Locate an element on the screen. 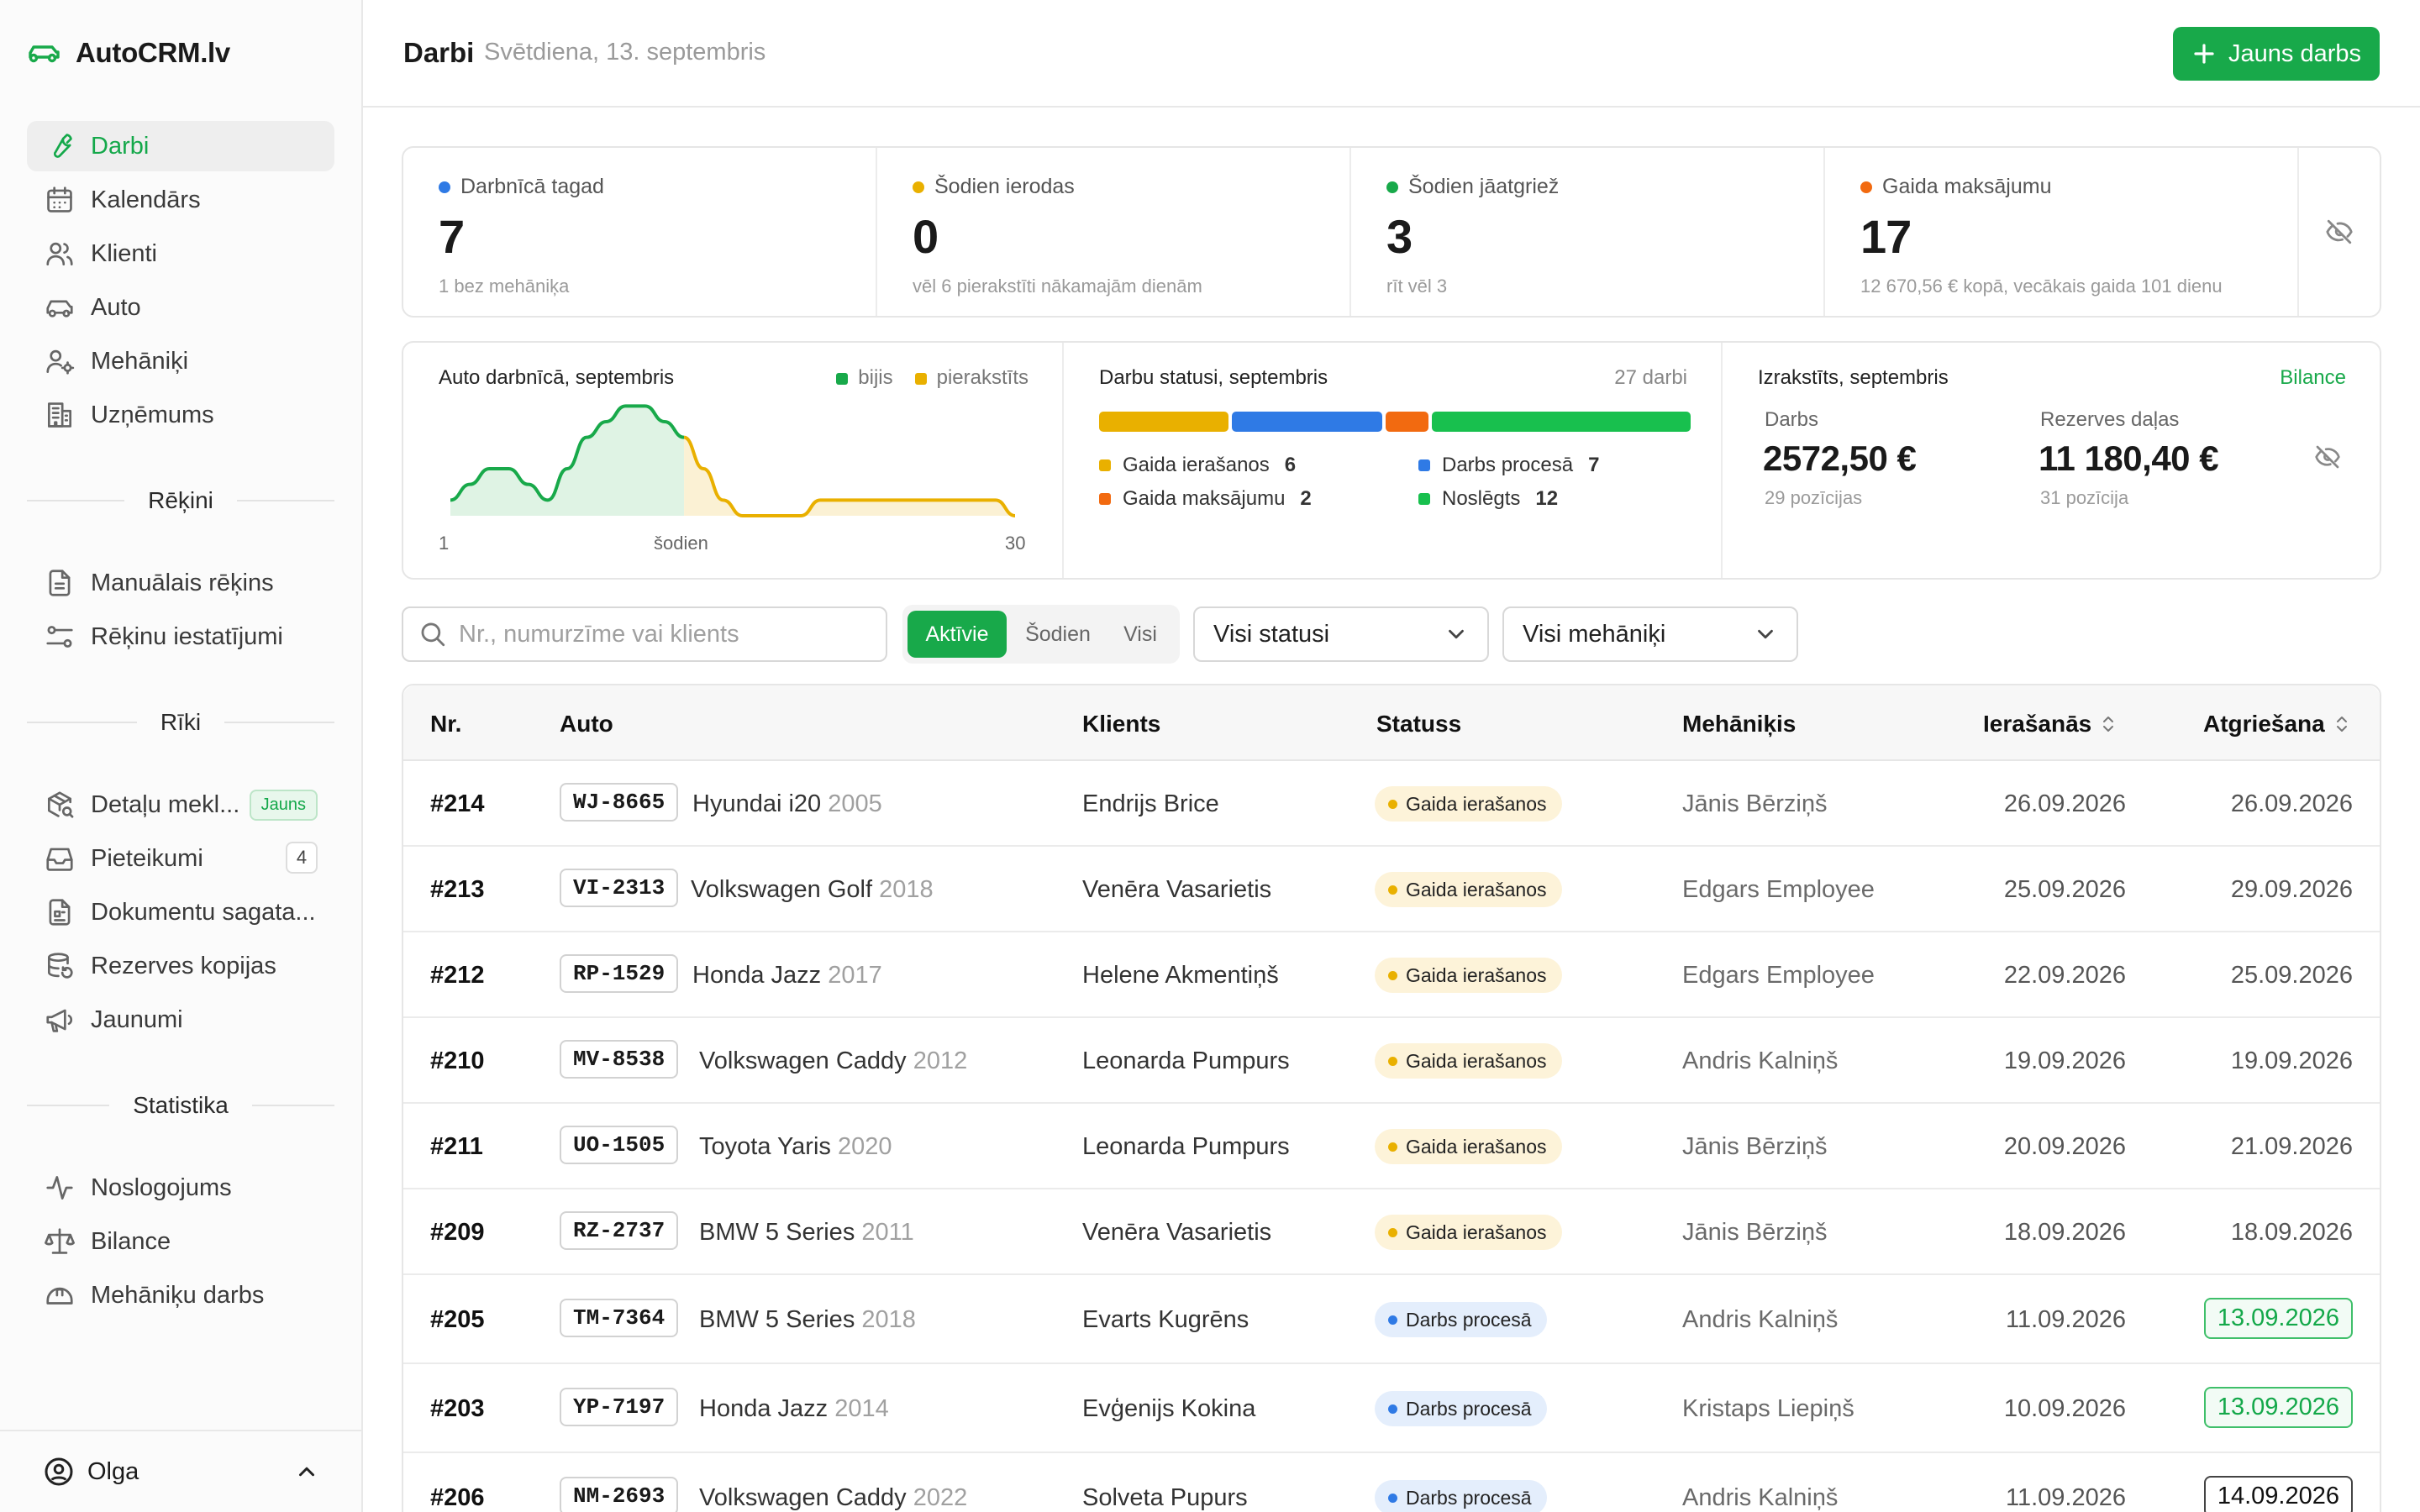 This screenshot has width=2420, height=1512. mechanic-select: Visi mehāniķi is located at coordinates (1650, 634).